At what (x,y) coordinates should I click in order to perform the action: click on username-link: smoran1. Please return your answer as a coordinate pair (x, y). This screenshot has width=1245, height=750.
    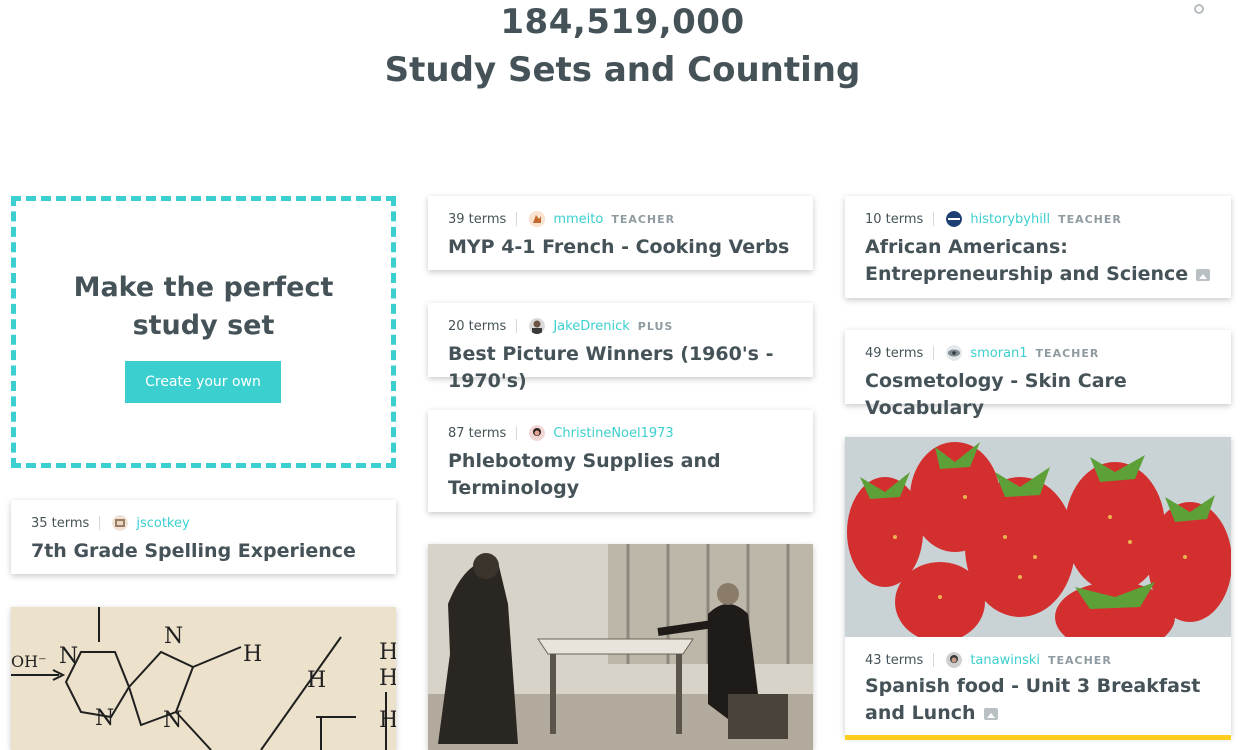
    Looking at the image, I should click on (998, 353).